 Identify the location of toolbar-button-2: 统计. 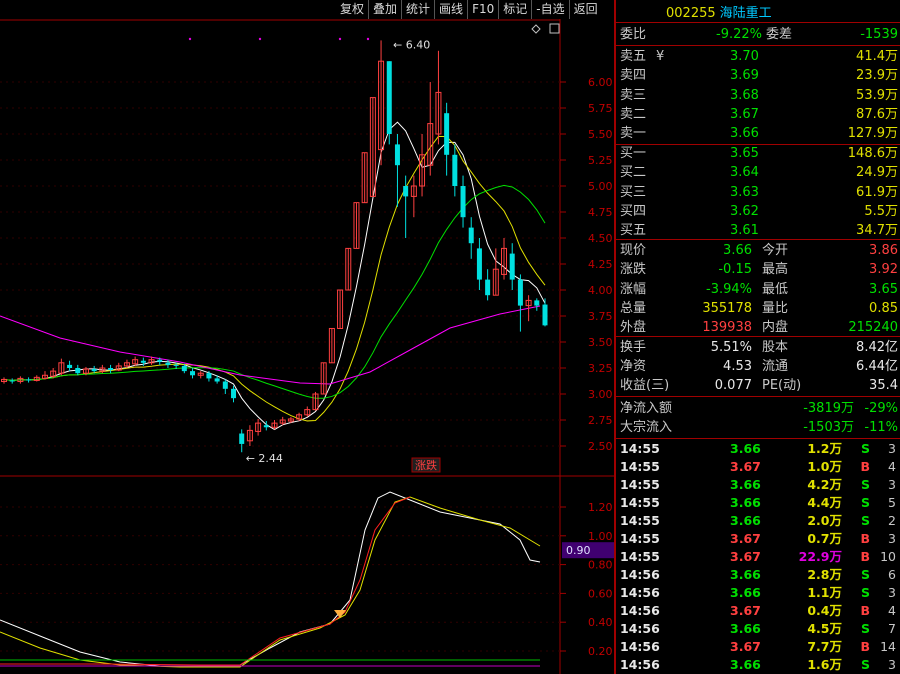
(418, 9).